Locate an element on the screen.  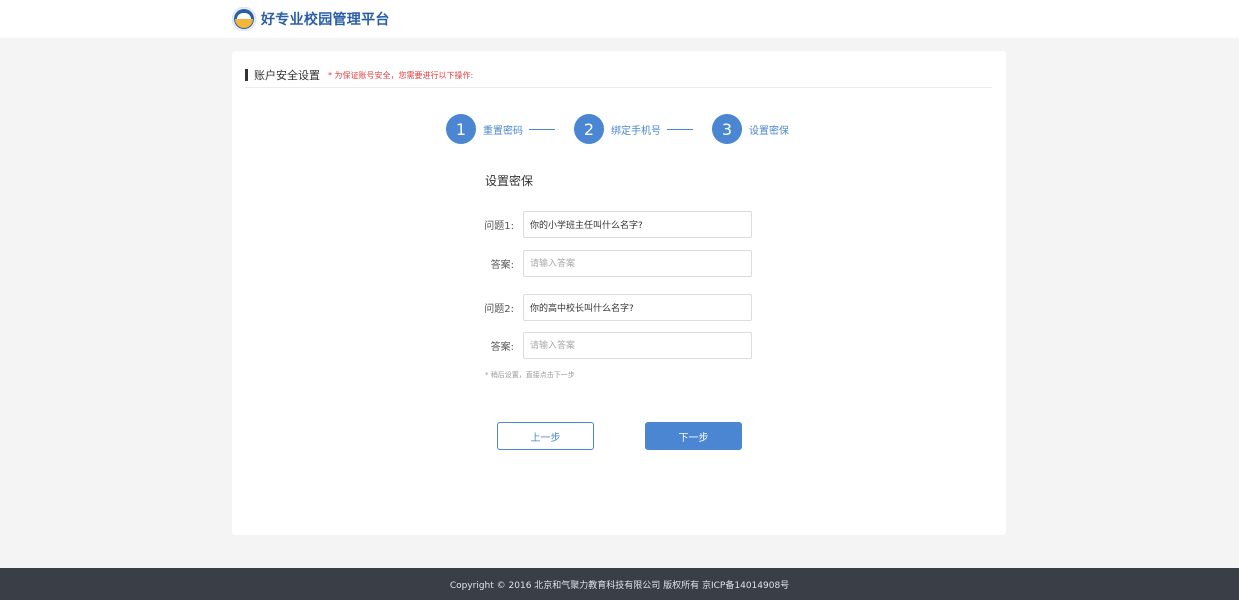
answer-2-input is located at coordinates (637, 345).